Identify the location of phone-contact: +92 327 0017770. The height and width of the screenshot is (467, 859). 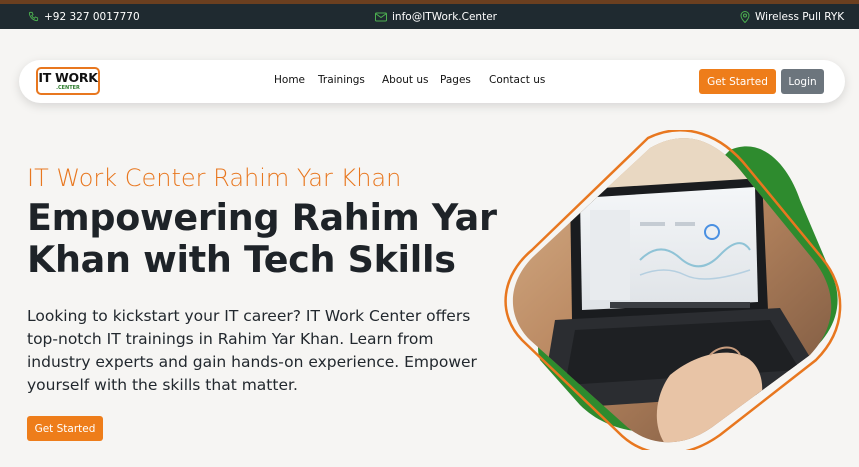
(84, 16).